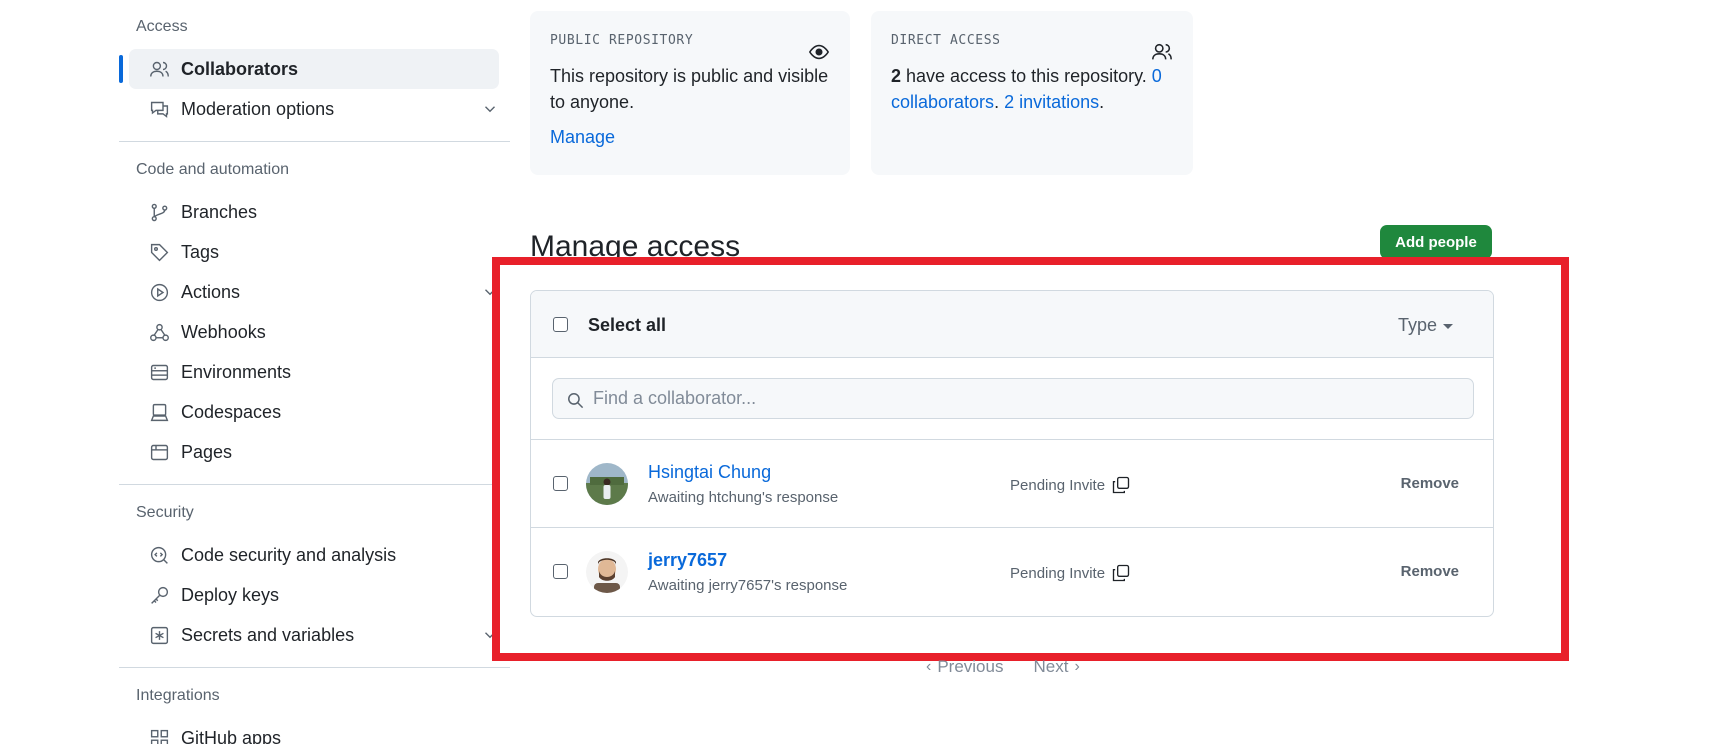 The width and height of the screenshot is (1735, 744). Describe the element at coordinates (212, 169) in the screenshot. I see `section-title-code-automation: Code and automation` at that location.